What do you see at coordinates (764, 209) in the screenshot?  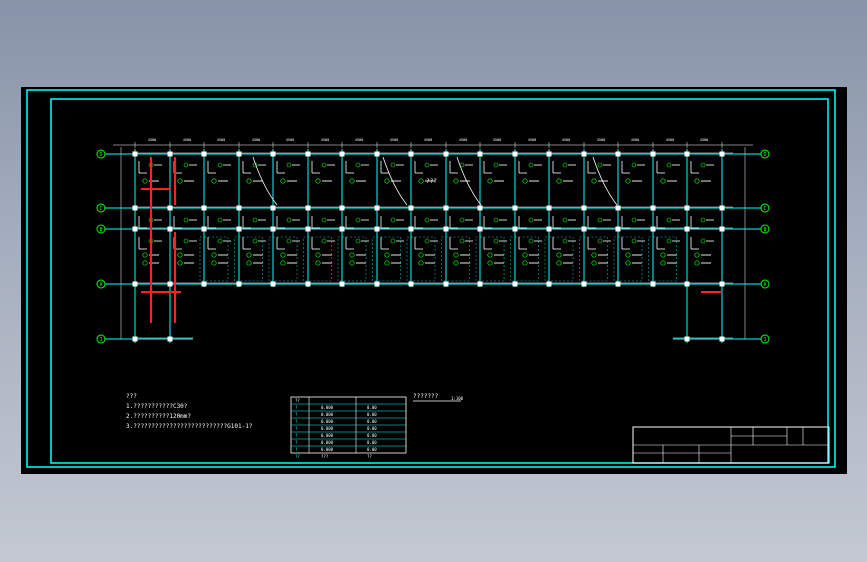 I see `grid-bubble-label: C` at bounding box center [764, 209].